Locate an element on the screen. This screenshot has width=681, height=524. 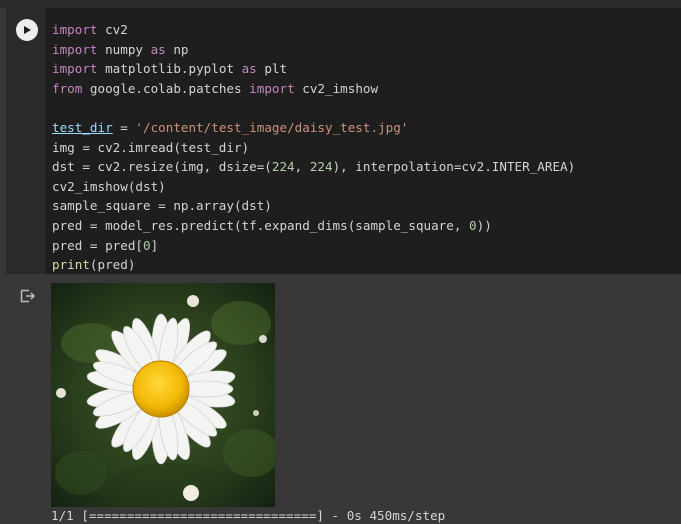
code-token: cv2_imshow is located at coordinates (336, 88).